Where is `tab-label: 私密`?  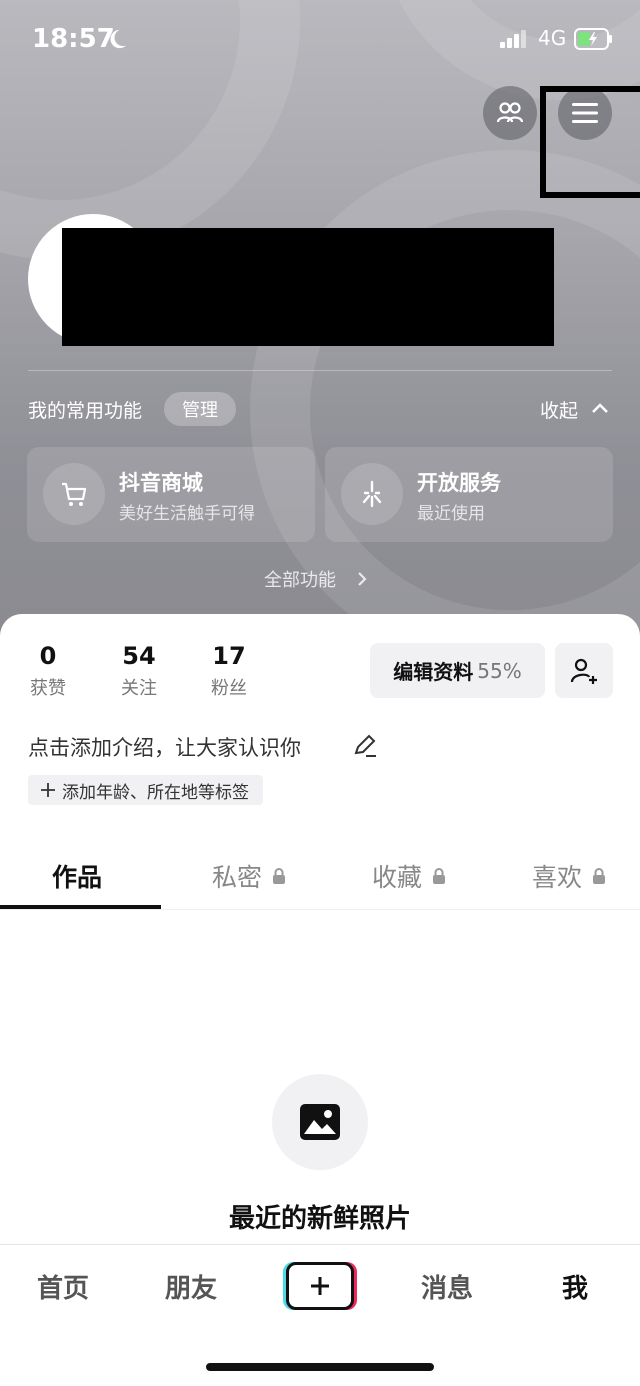
tab-label: 私密 is located at coordinates (237, 877).